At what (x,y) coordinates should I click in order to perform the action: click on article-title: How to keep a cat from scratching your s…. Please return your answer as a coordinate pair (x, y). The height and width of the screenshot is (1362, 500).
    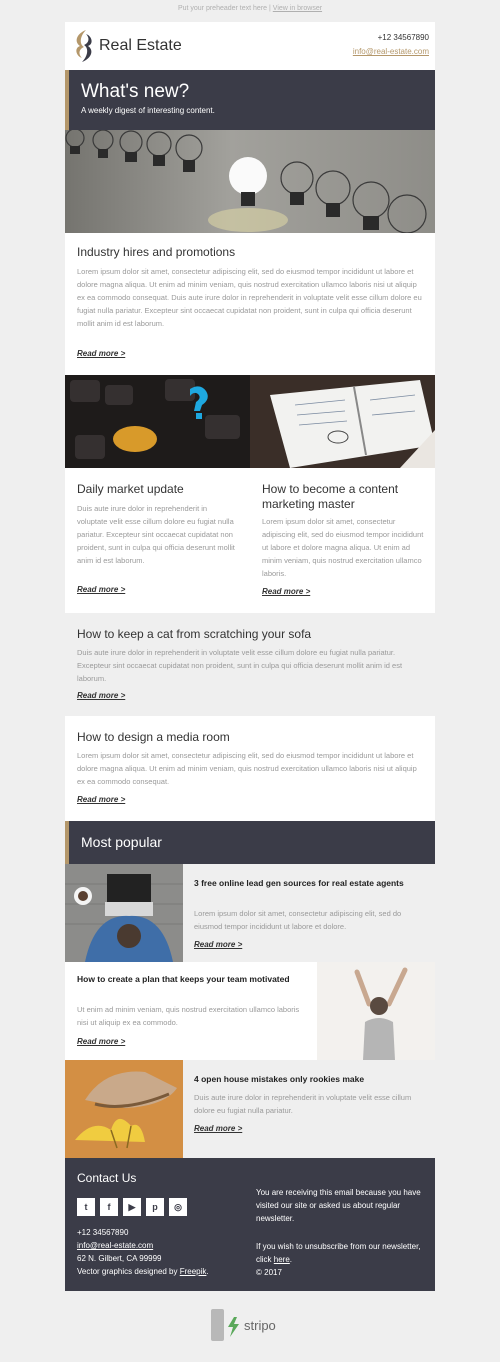
    Looking at the image, I should click on (194, 634).